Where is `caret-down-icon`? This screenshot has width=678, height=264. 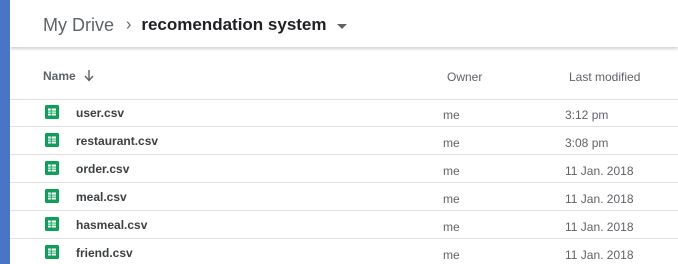
caret-down-icon is located at coordinates (341, 26).